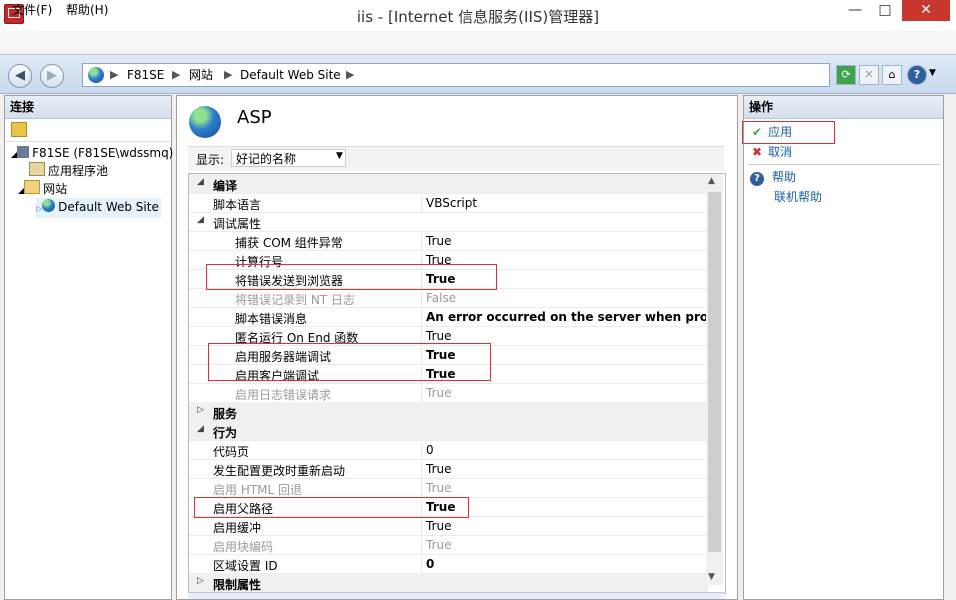 This screenshot has width=956, height=600. Describe the element at coordinates (32, 187) in the screenshot. I see `sites-folder-icon` at that location.